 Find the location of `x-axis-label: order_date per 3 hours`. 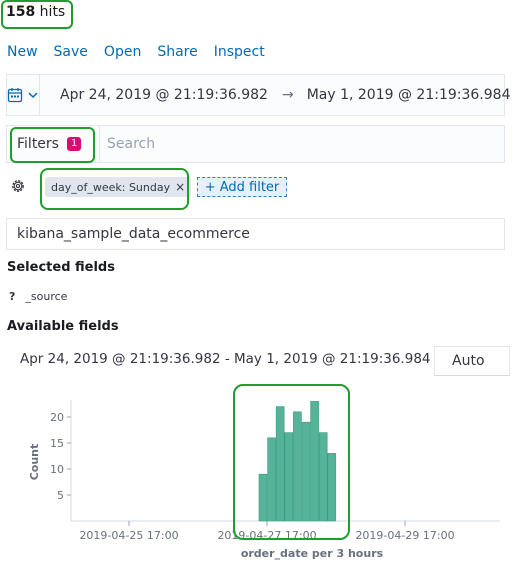

x-axis-label: order_date per 3 hours is located at coordinates (312, 553).